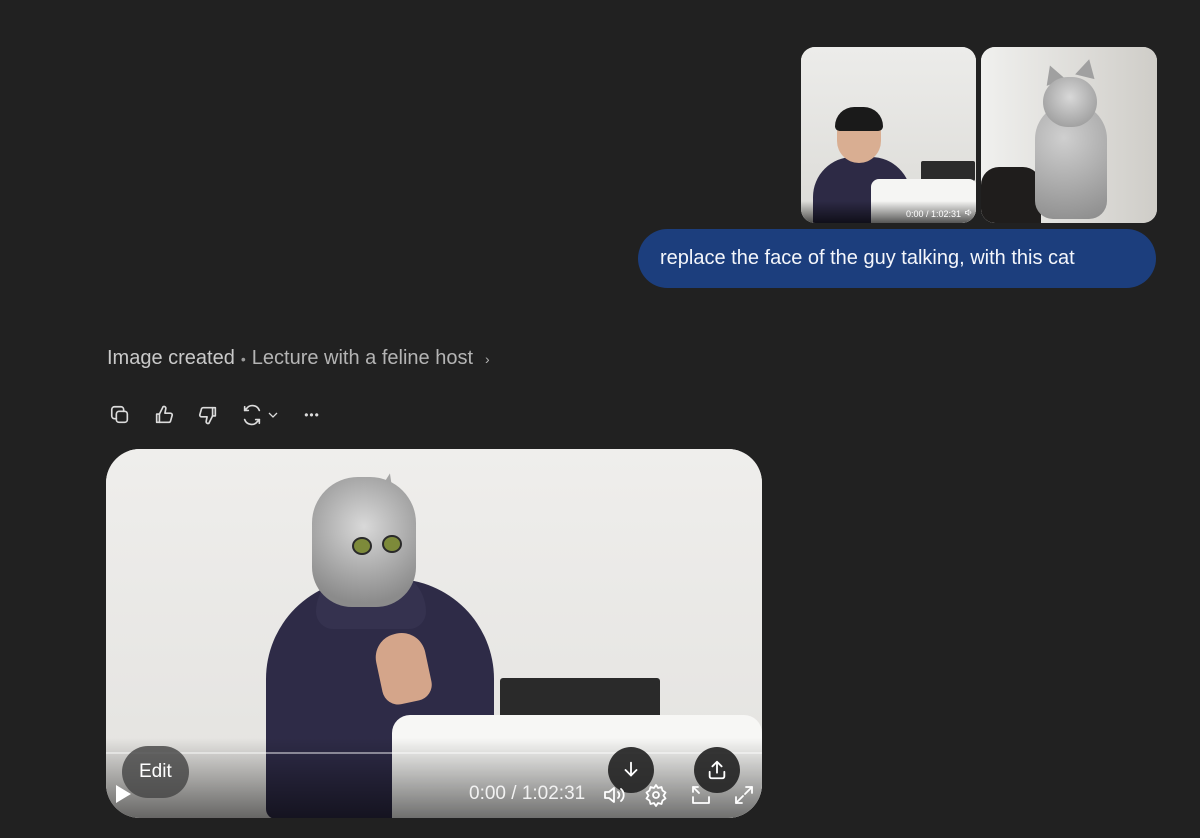 The height and width of the screenshot is (838, 1200). I want to click on more-dots: •••, so click(312, 415).